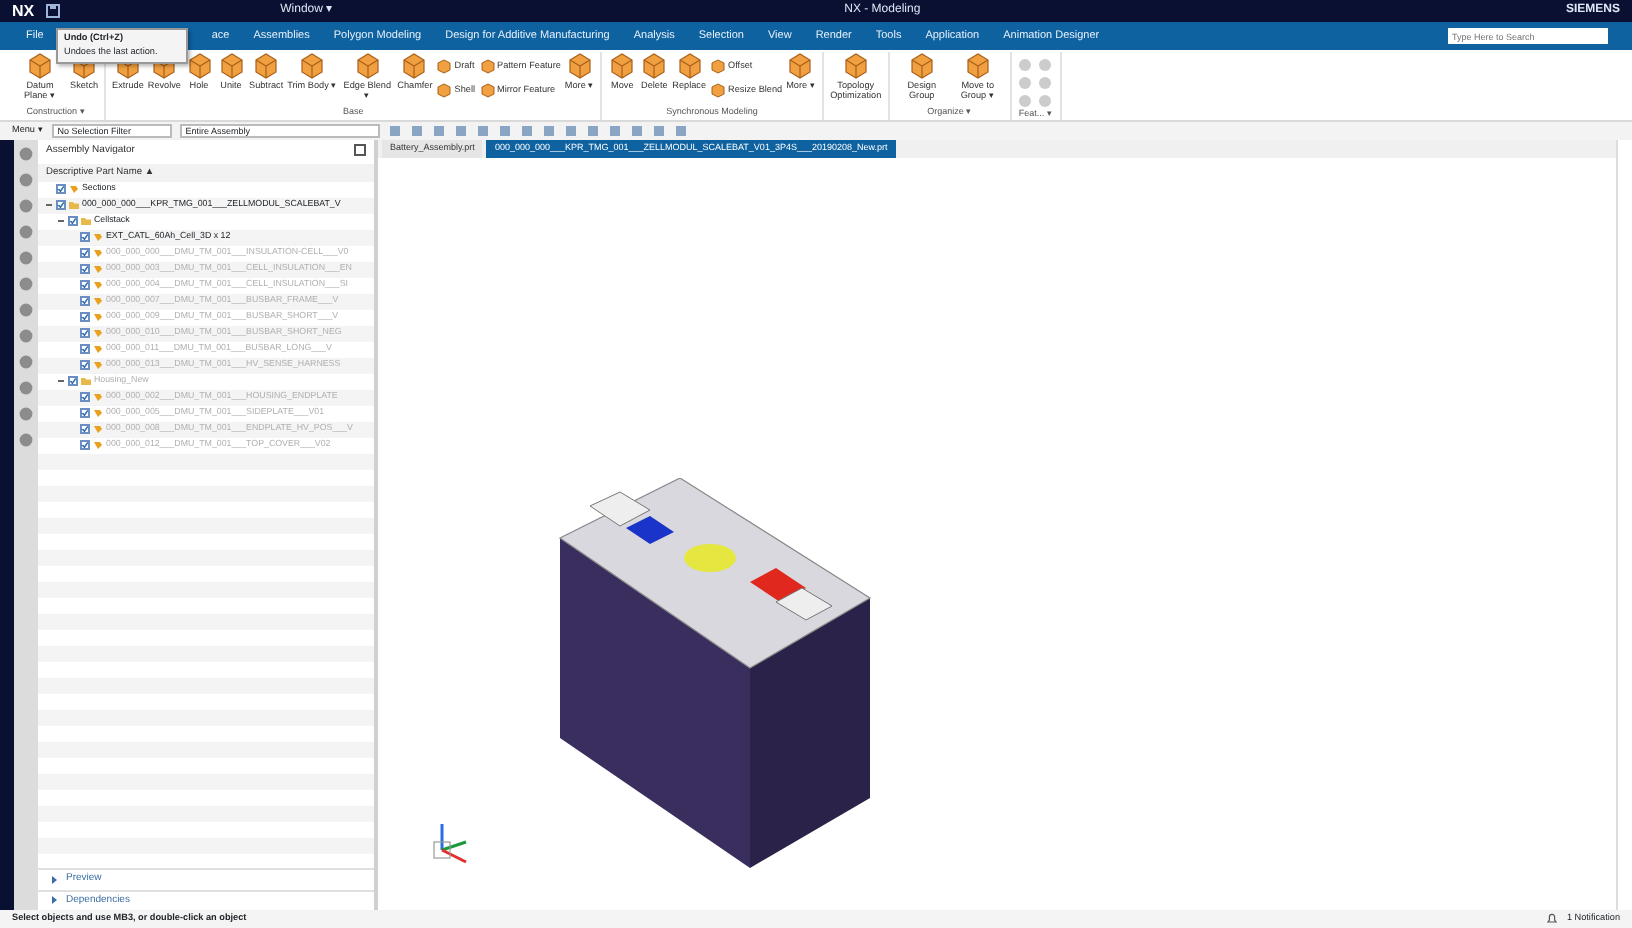 The image size is (1632, 928). I want to click on save-icon, so click(53, 11).